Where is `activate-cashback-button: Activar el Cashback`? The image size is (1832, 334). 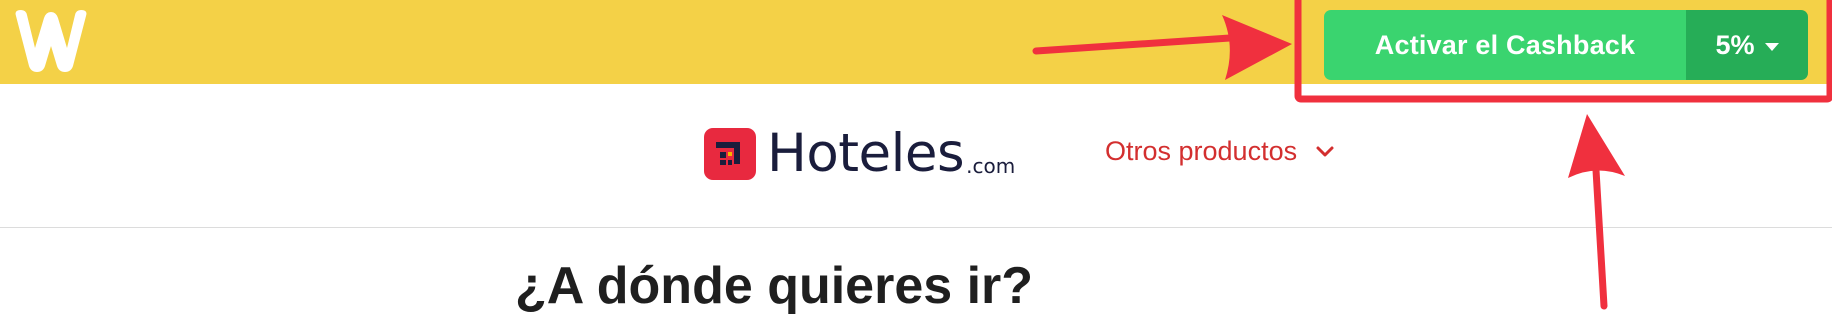
activate-cashback-button: Activar el Cashback is located at coordinates (1505, 45).